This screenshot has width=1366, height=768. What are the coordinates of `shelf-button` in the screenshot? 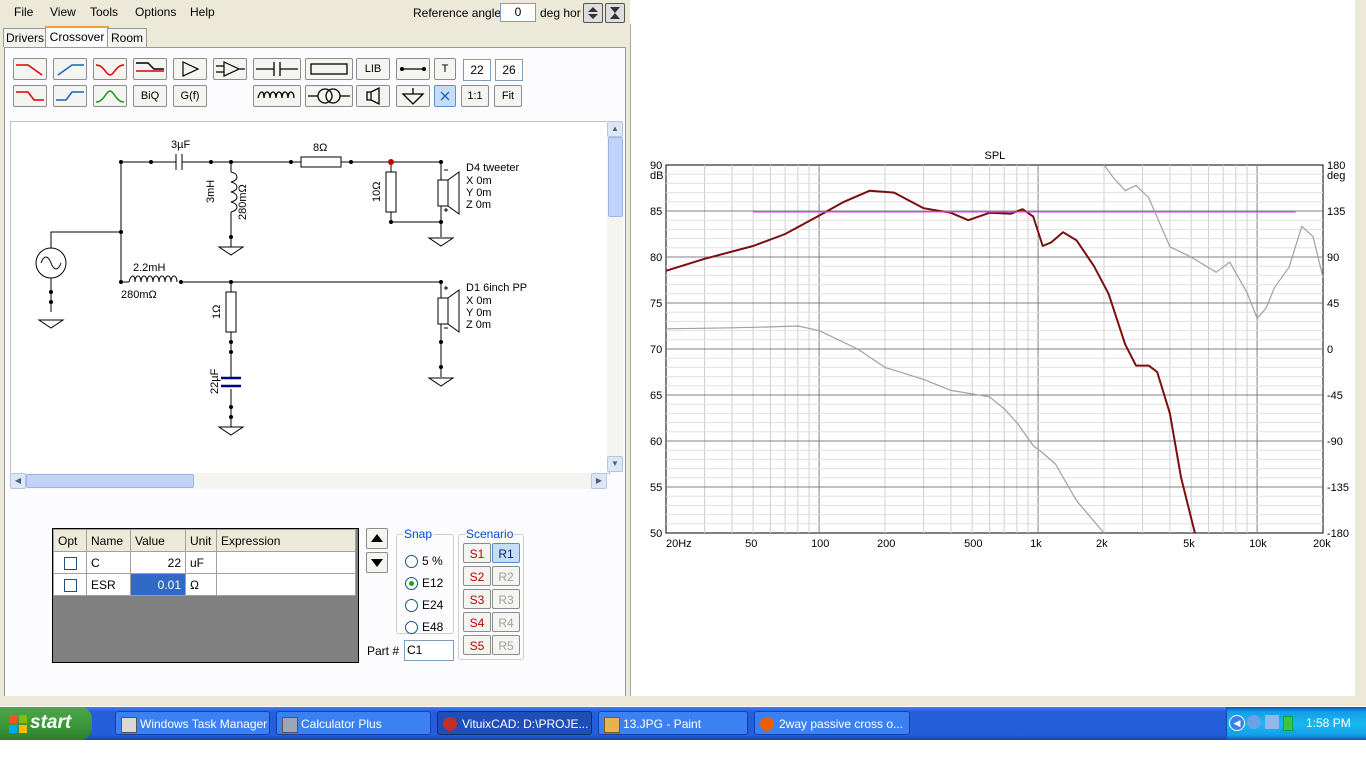 It's located at (150, 69).